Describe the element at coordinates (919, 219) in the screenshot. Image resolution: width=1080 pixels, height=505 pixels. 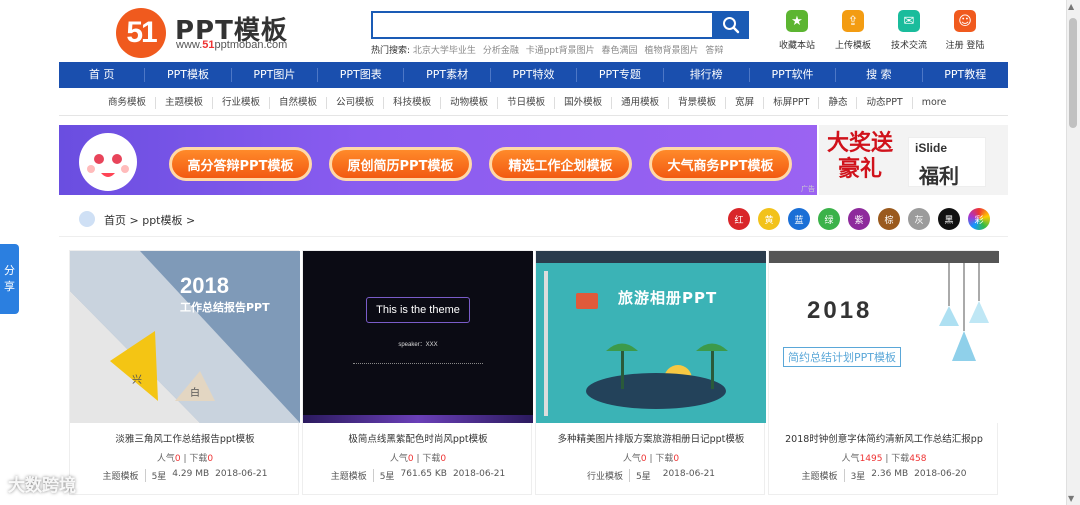
I see `color-filter-gray: 灰` at that location.